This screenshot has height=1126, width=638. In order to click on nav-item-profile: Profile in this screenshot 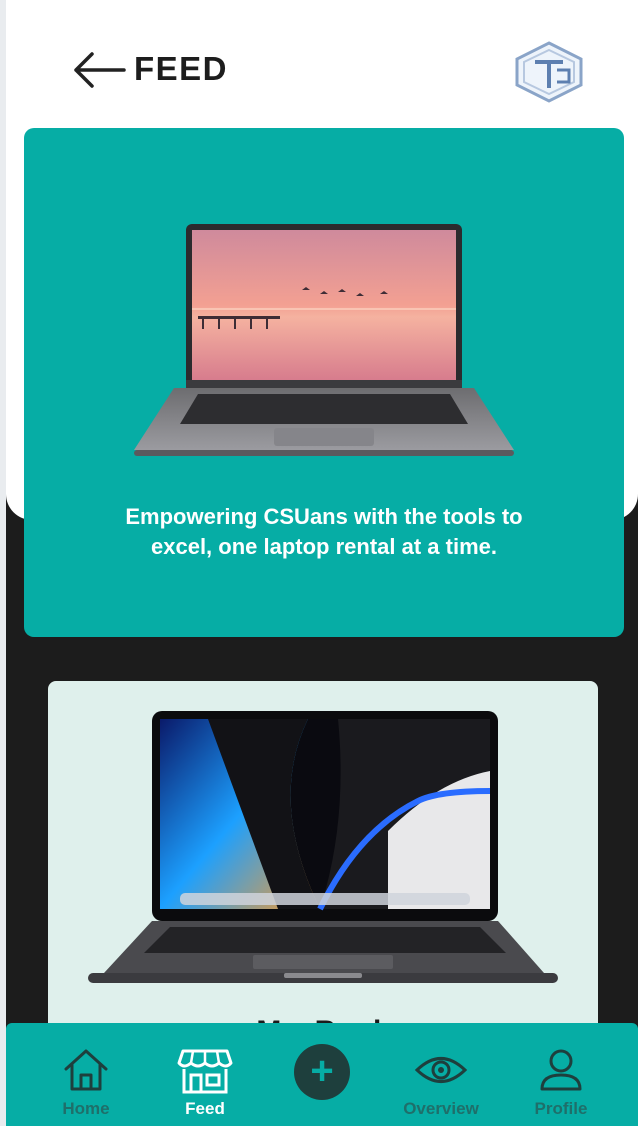, I will do `click(561, 1074)`.